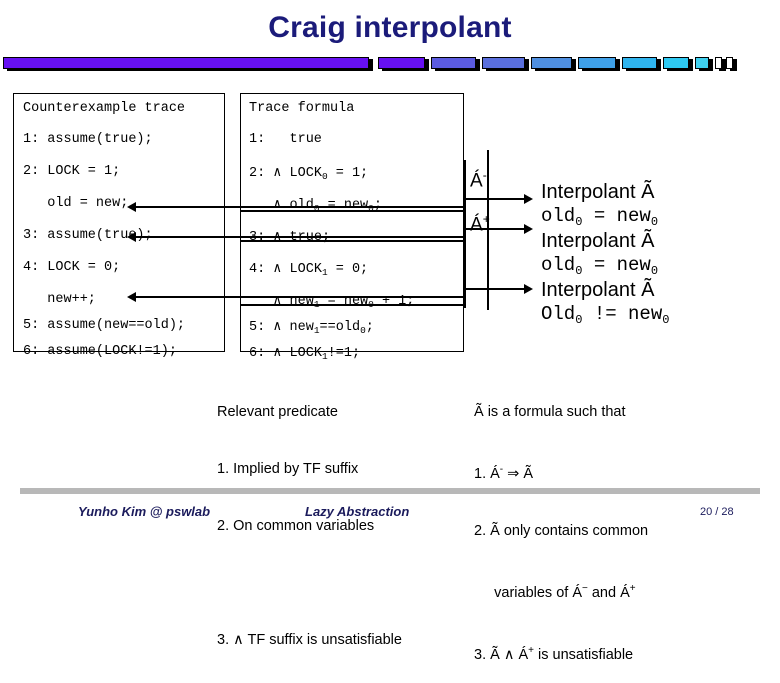 The width and height of the screenshot is (780, 683). Describe the element at coordinates (600, 217) in the screenshot. I see `interpolant-expression-1: old0 = new0` at that location.